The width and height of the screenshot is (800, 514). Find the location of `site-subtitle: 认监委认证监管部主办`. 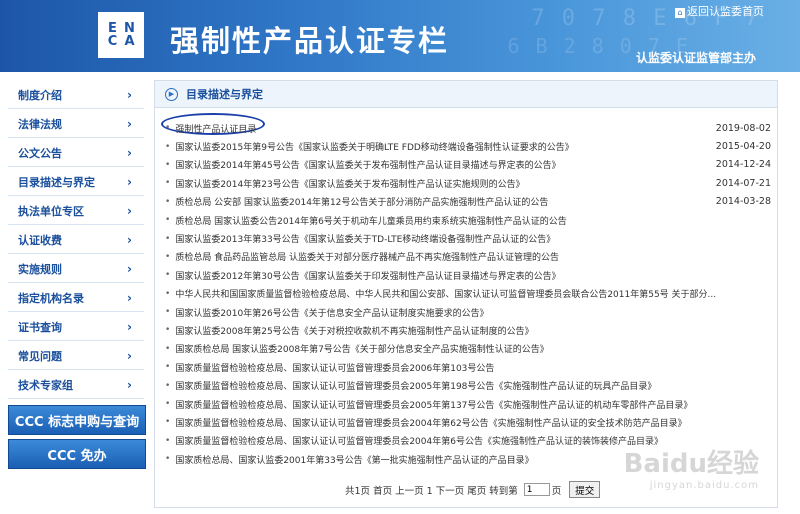

site-subtitle: 认监委认证监管部主办 is located at coordinates (695, 58).